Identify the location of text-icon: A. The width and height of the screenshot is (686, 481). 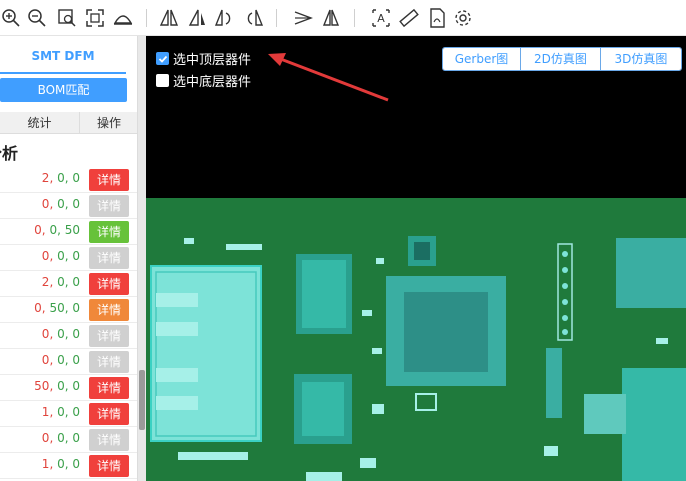
(381, 18).